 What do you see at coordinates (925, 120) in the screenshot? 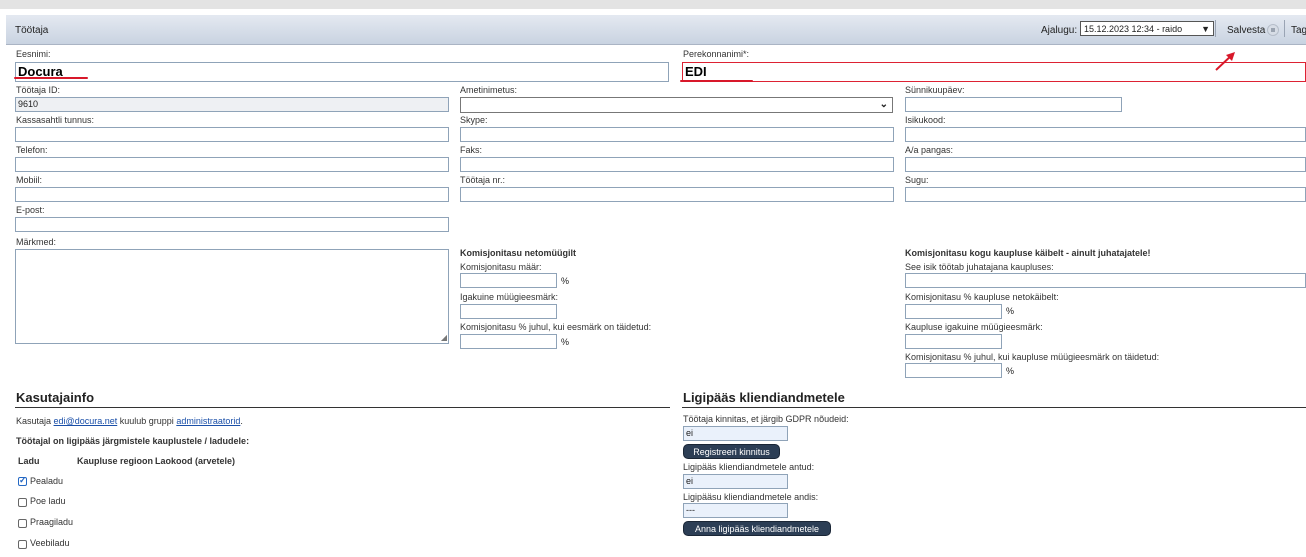
I see `personal-code-label: Isikukood:` at bounding box center [925, 120].